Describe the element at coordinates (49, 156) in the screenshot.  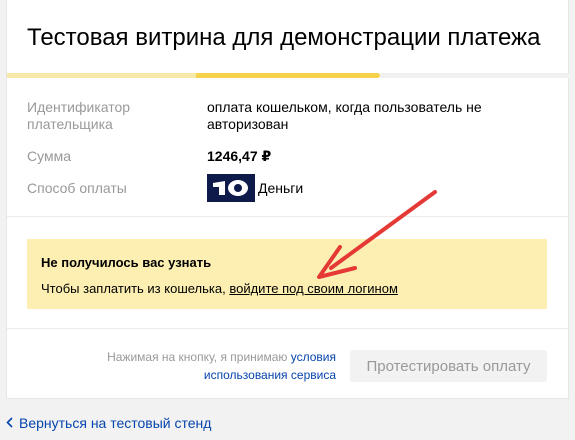
I see `amount-label: Сумма` at that location.